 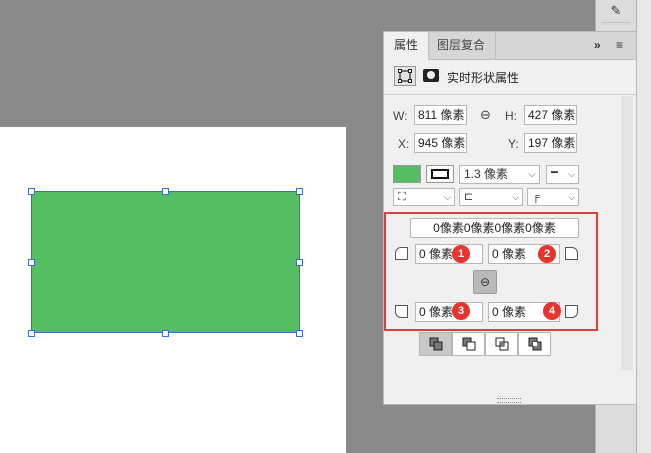 What do you see at coordinates (536, 197) in the screenshot?
I see `stroke-join-icon: ╒` at bounding box center [536, 197].